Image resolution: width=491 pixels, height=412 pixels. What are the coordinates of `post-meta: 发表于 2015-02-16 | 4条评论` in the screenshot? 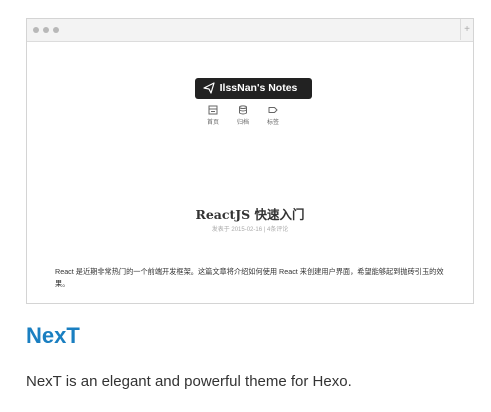 It's located at (250, 230).